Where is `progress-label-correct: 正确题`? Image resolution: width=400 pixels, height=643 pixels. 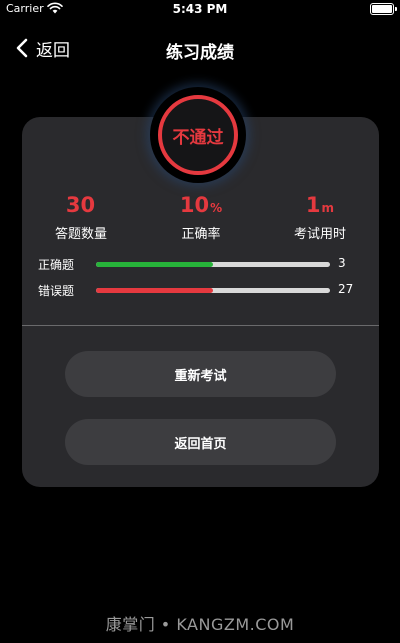
progress-label-correct: 正确题 is located at coordinates (56, 265).